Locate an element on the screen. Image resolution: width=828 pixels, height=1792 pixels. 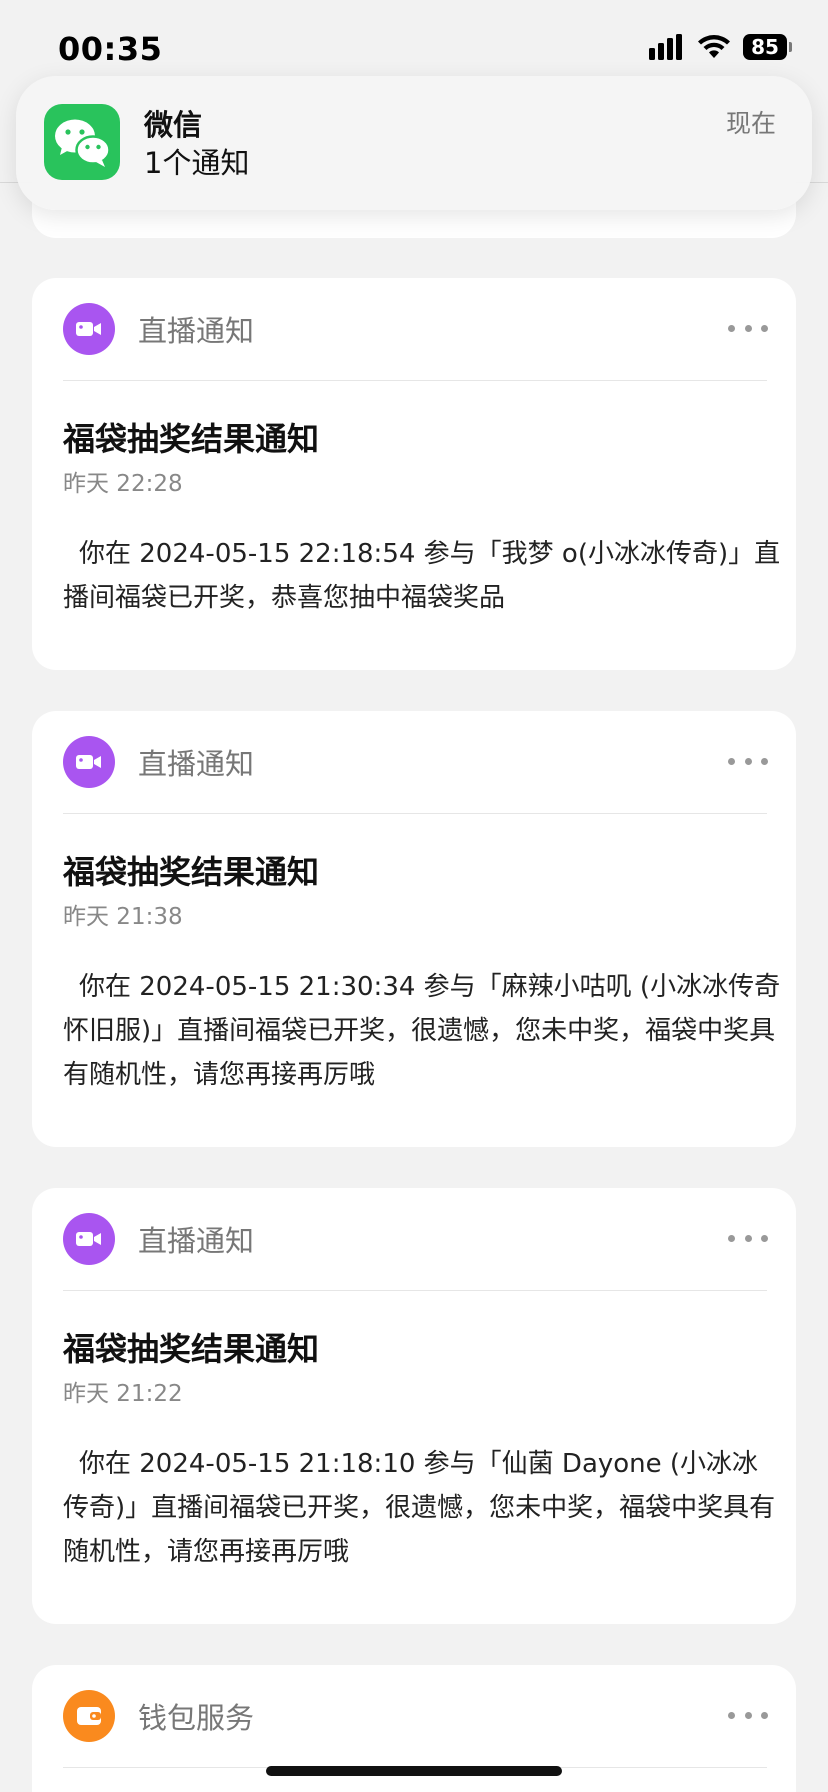
notification-banner: 微信 1个通知 现在 is located at coordinates (414, 143).